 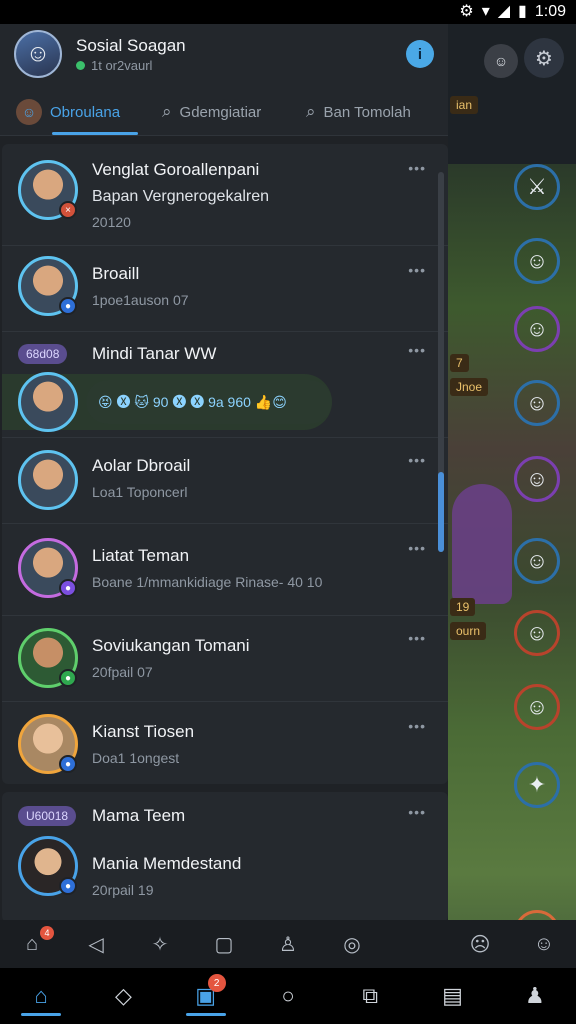 I want to click on drawer-subtitle-text: 1t or2vaurl, so click(x=122, y=65).